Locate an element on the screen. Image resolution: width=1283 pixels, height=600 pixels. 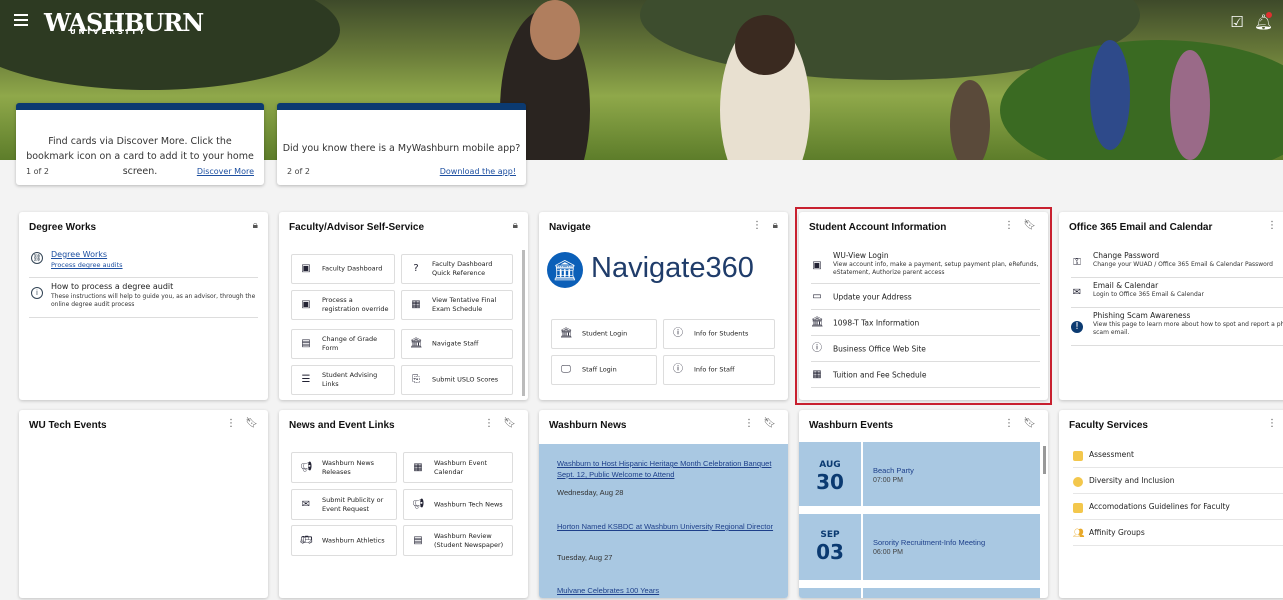
tile-advising-links: ☰ Student Advising Links is located at coordinates (343, 380).